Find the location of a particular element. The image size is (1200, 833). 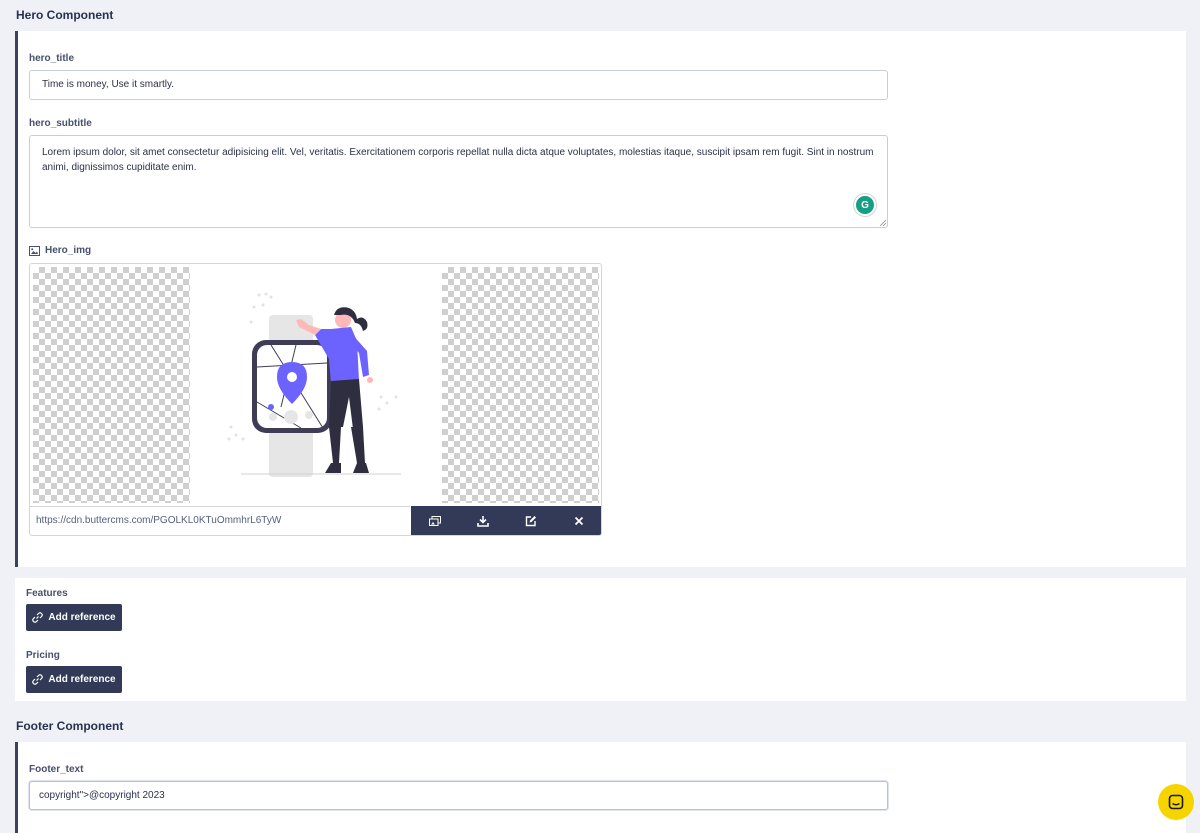

grammarly-icon: G is located at coordinates (865, 205).